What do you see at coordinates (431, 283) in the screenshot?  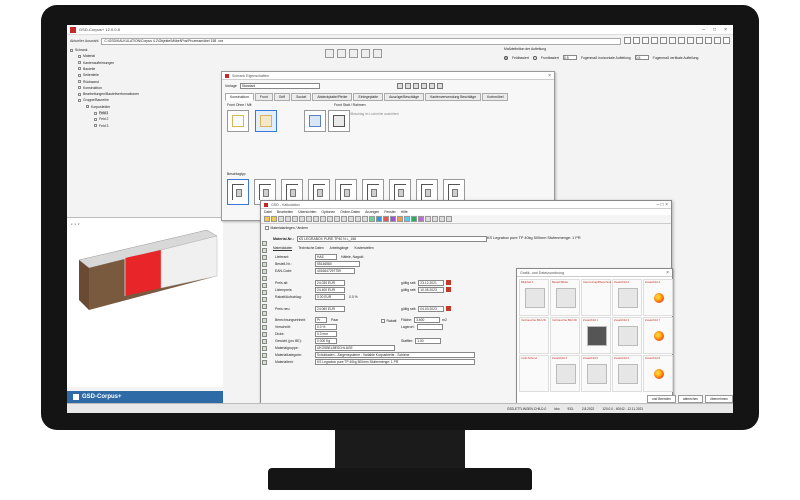 I see `field-input: 23.12.2021` at bounding box center [431, 283].